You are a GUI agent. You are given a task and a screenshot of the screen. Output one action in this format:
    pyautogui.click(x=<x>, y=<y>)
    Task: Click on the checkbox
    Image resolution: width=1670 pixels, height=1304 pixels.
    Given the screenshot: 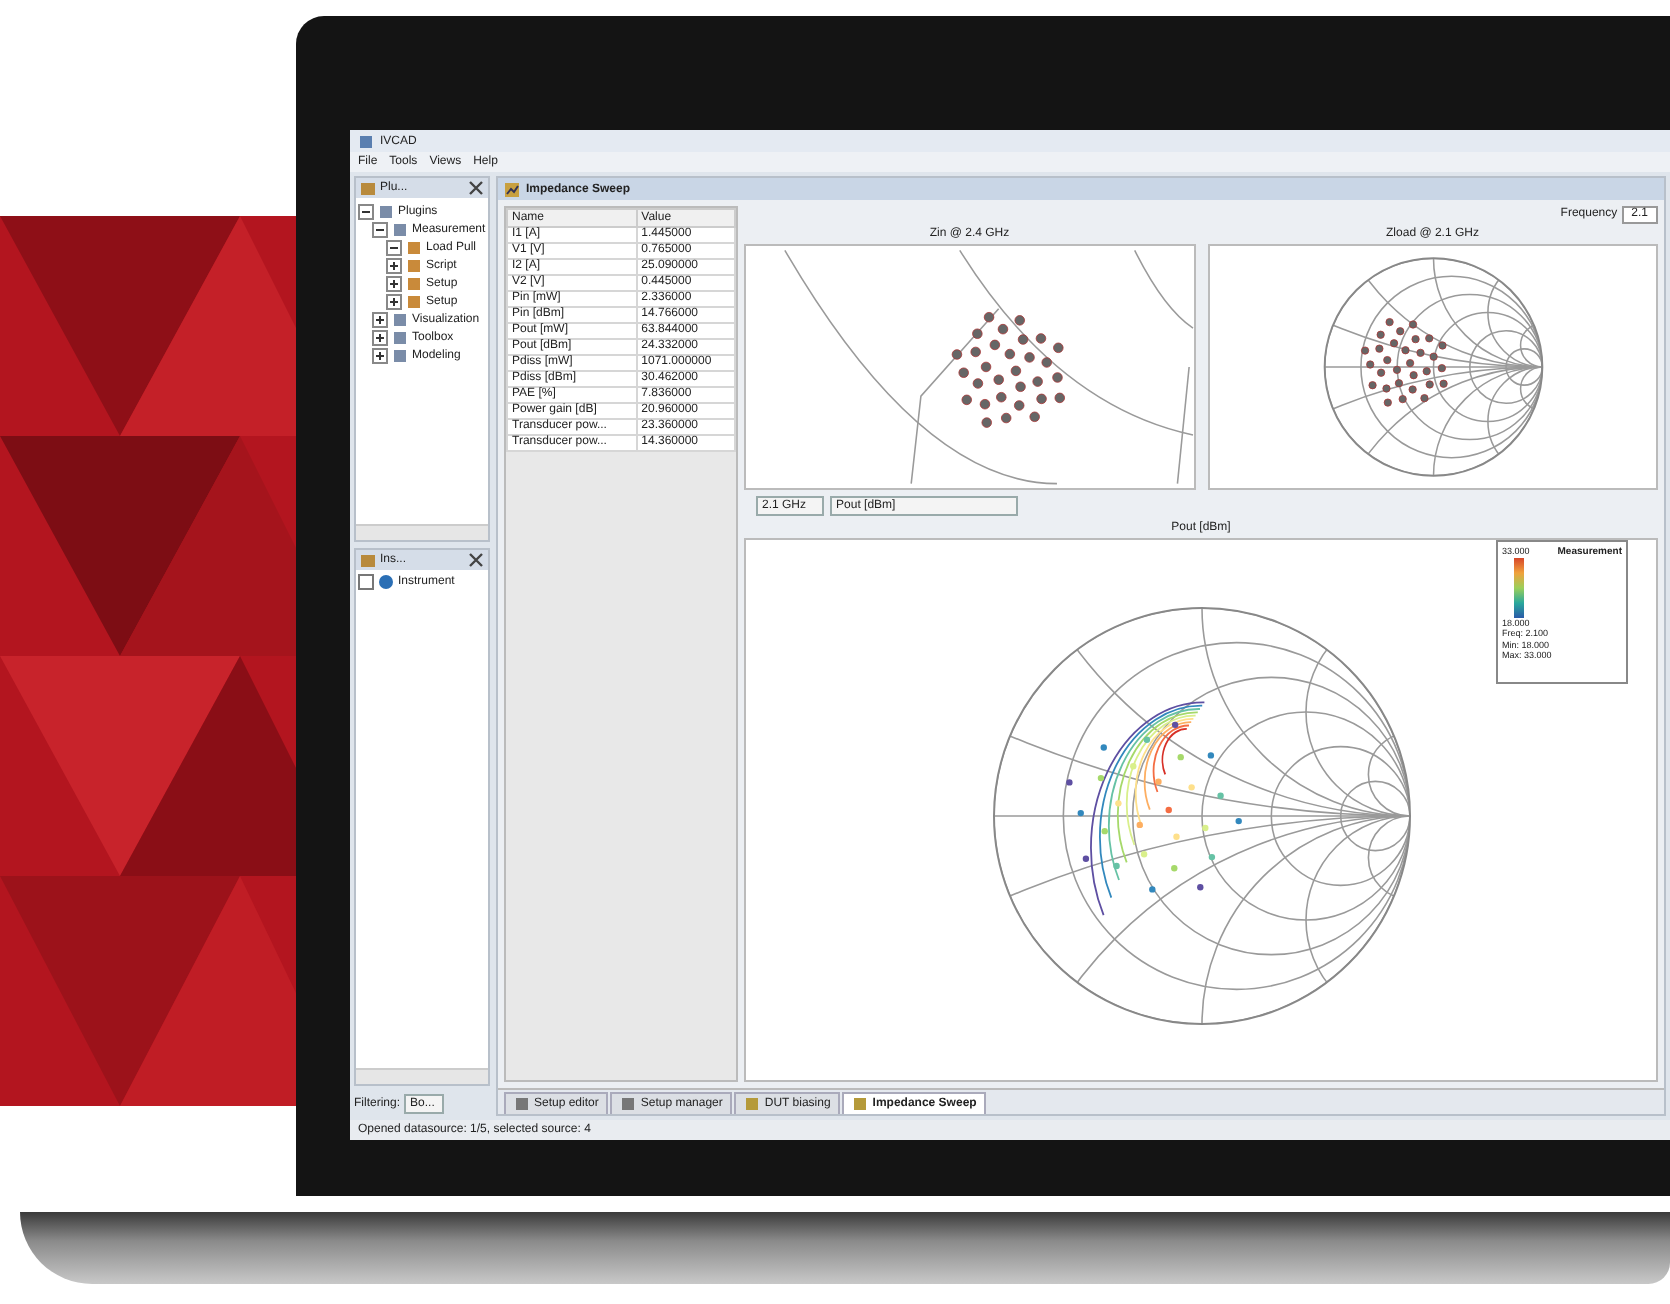 What is the action you would take?
    pyautogui.click(x=366, y=582)
    